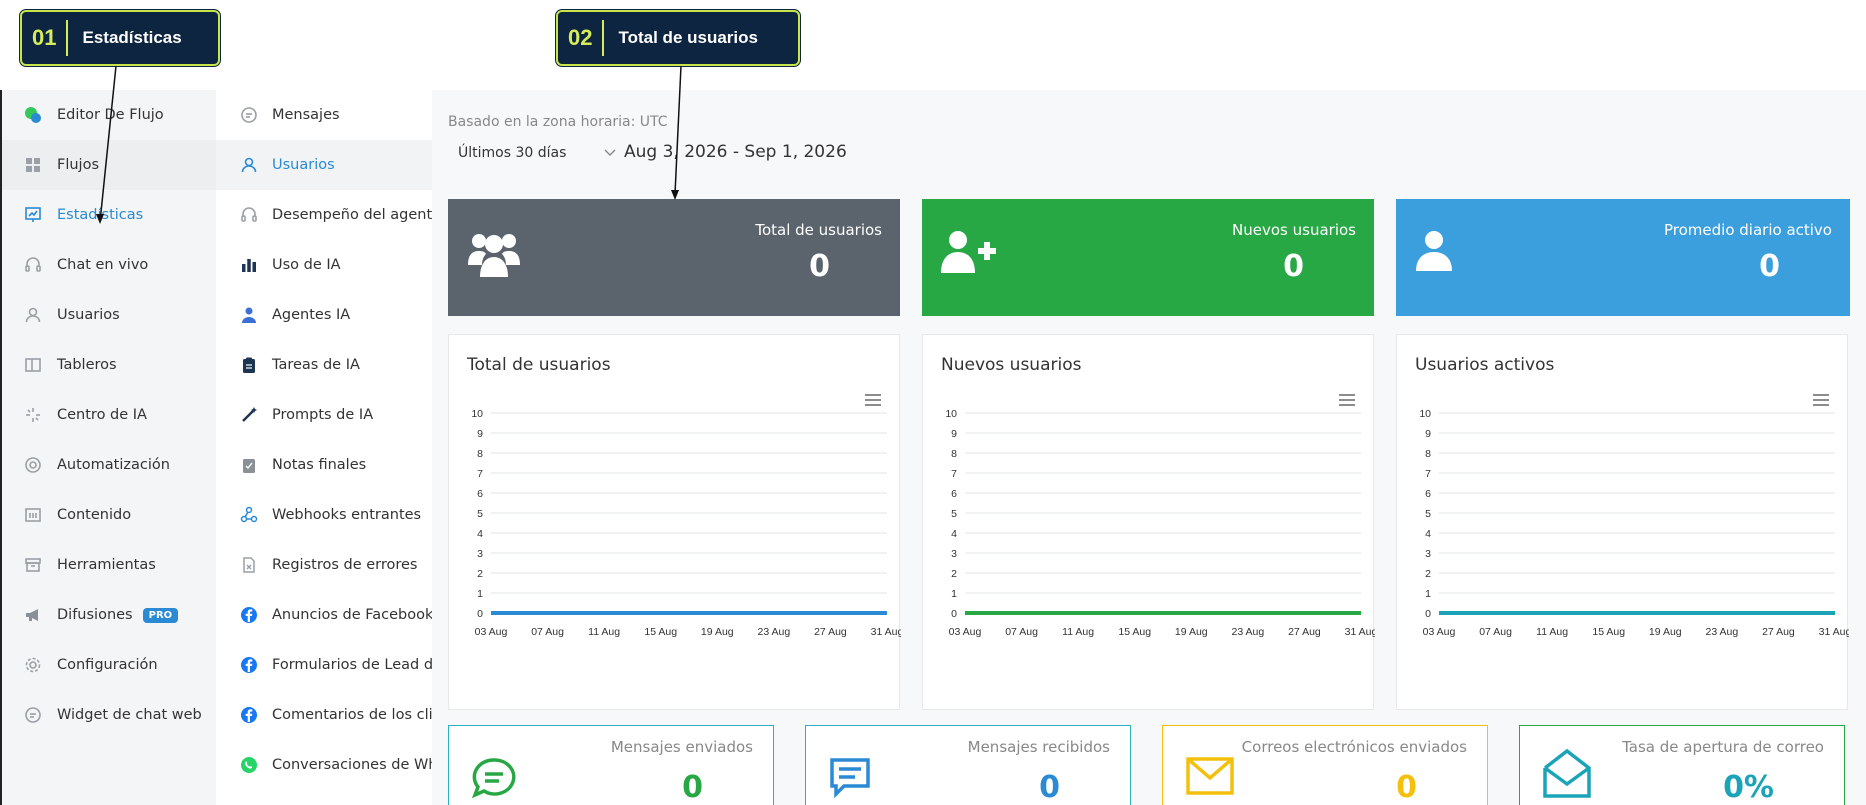  Describe the element at coordinates (480, 534) in the screenshot. I see `y-tick-label: 4` at that location.